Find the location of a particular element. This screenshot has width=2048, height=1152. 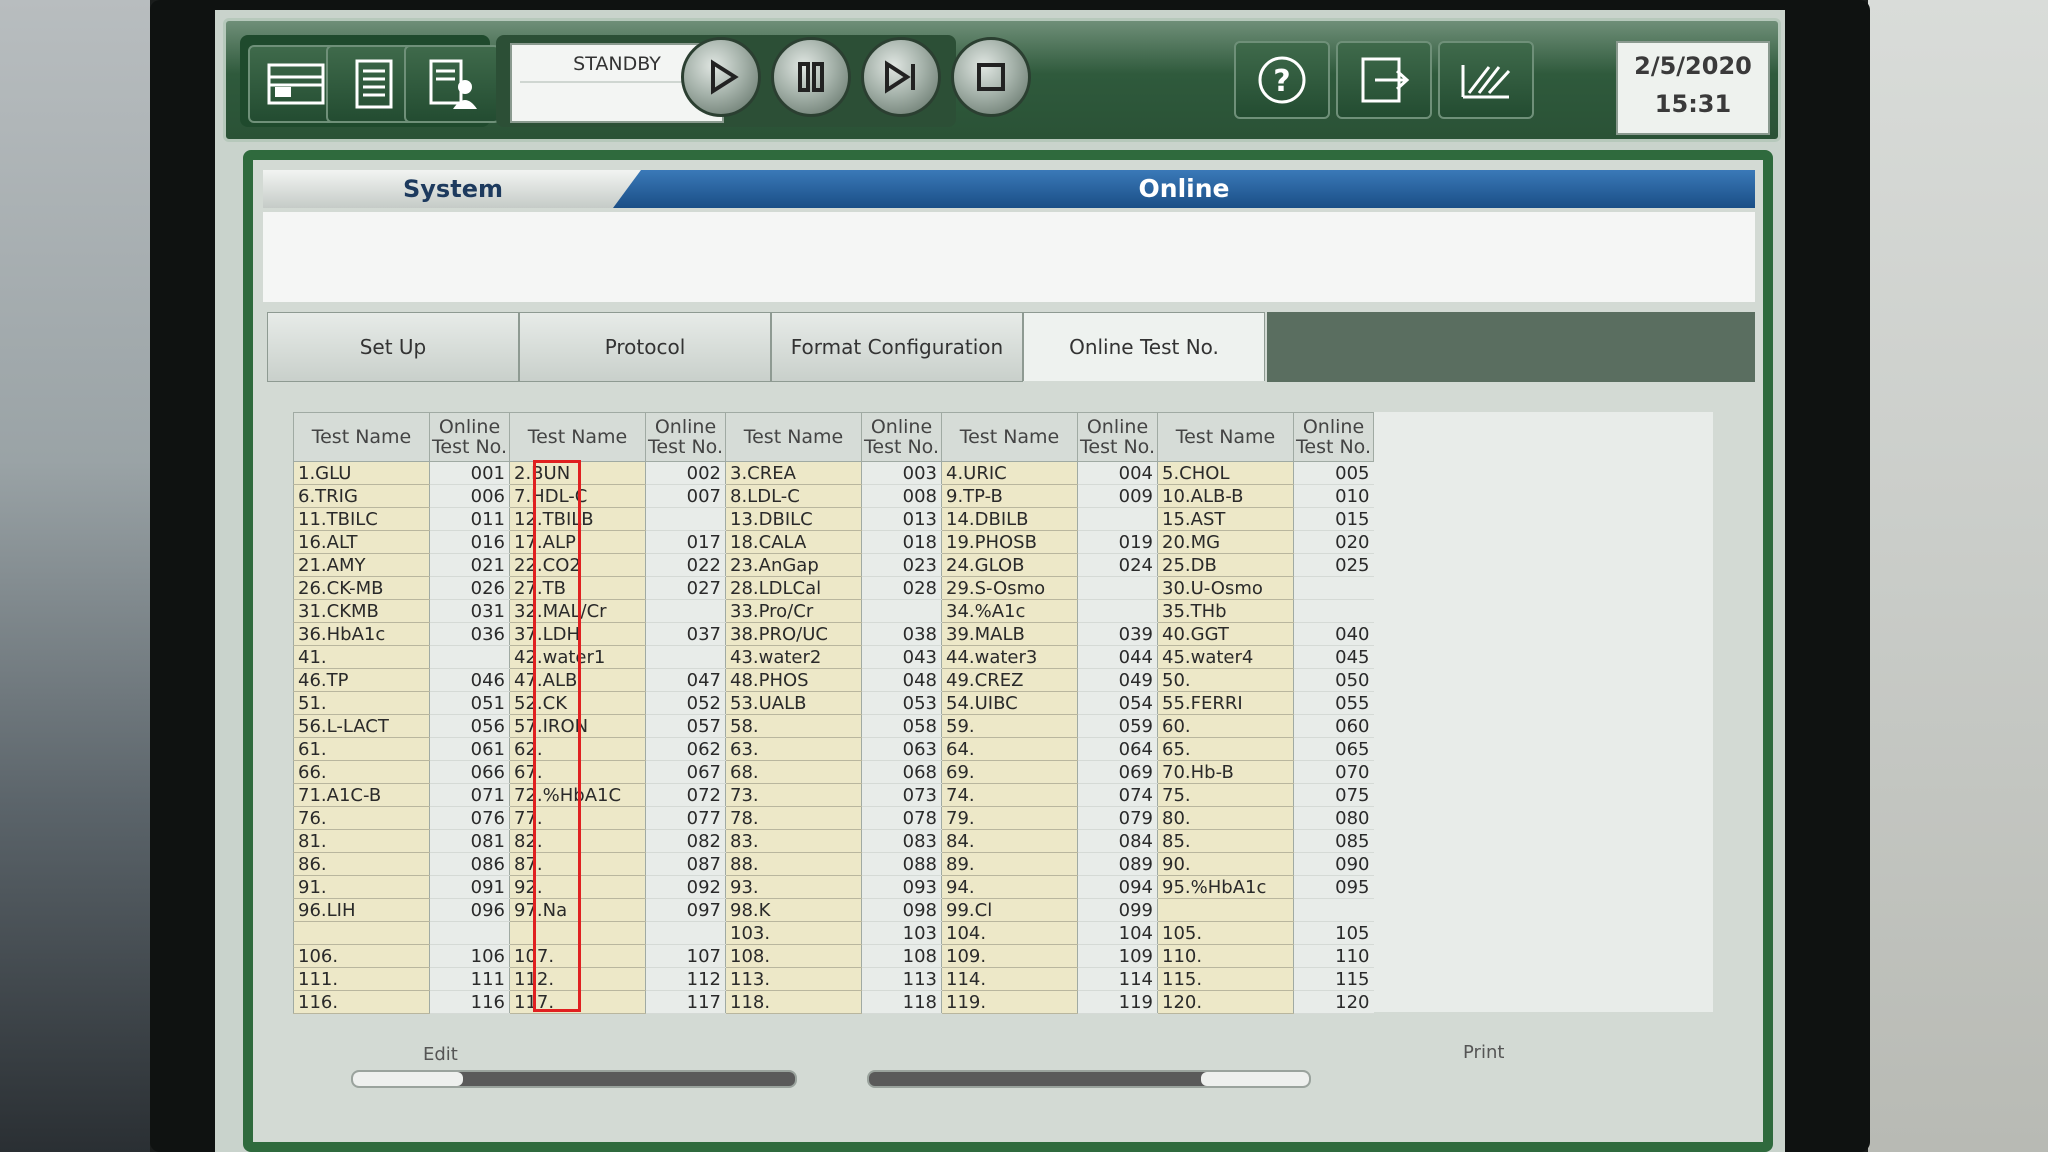

test-name-cell: 119. is located at coordinates (1009, 1002).